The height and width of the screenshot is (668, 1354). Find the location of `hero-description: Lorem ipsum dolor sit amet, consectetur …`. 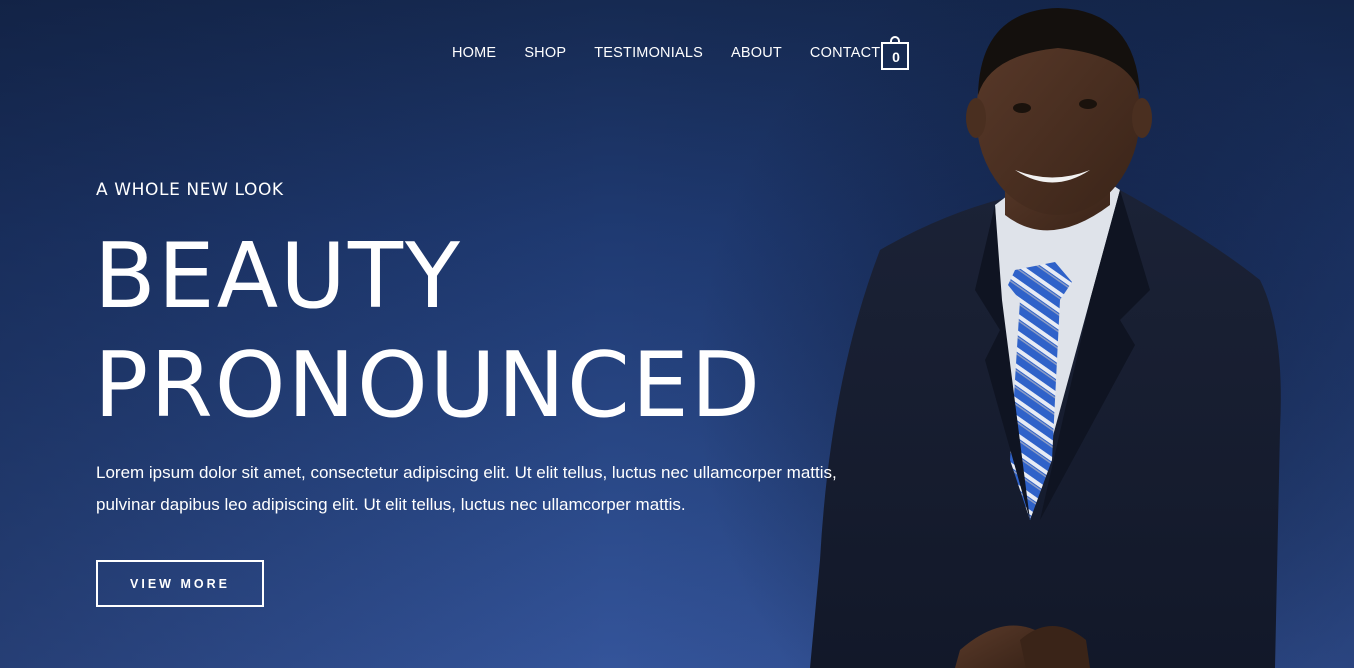

hero-description: Lorem ipsum dolor sit amet, consectetur … is located at coordinates (466, 489).